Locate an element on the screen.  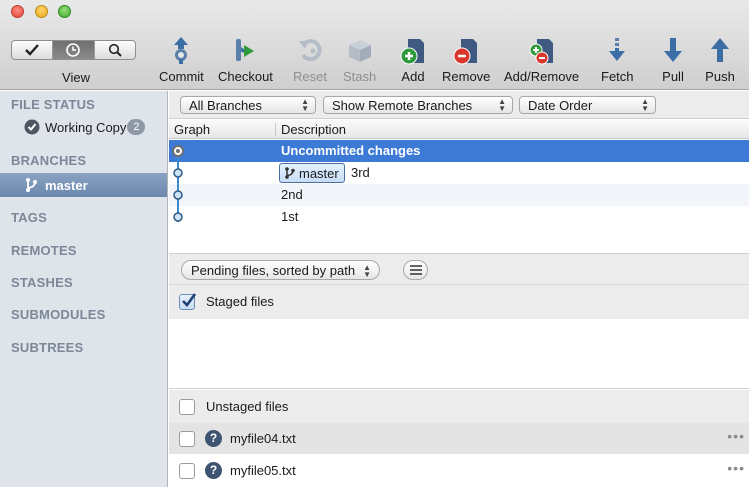
commit-graph is located at coordinates (178, 183).